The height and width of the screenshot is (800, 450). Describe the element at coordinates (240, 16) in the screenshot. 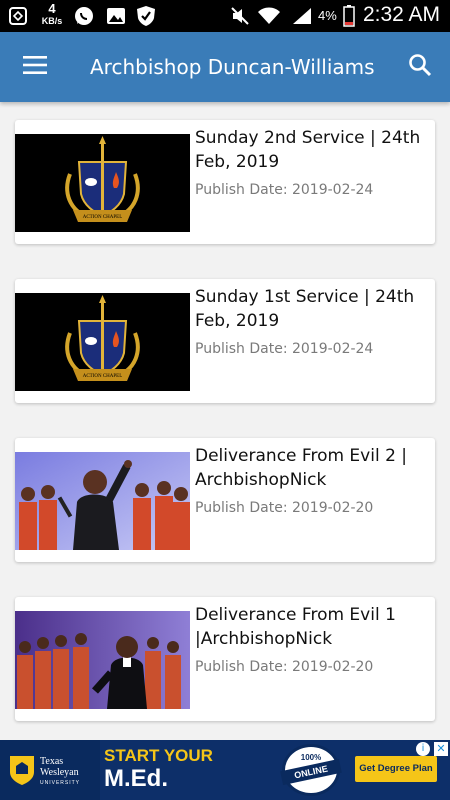

I see `mute-icon` at that location.